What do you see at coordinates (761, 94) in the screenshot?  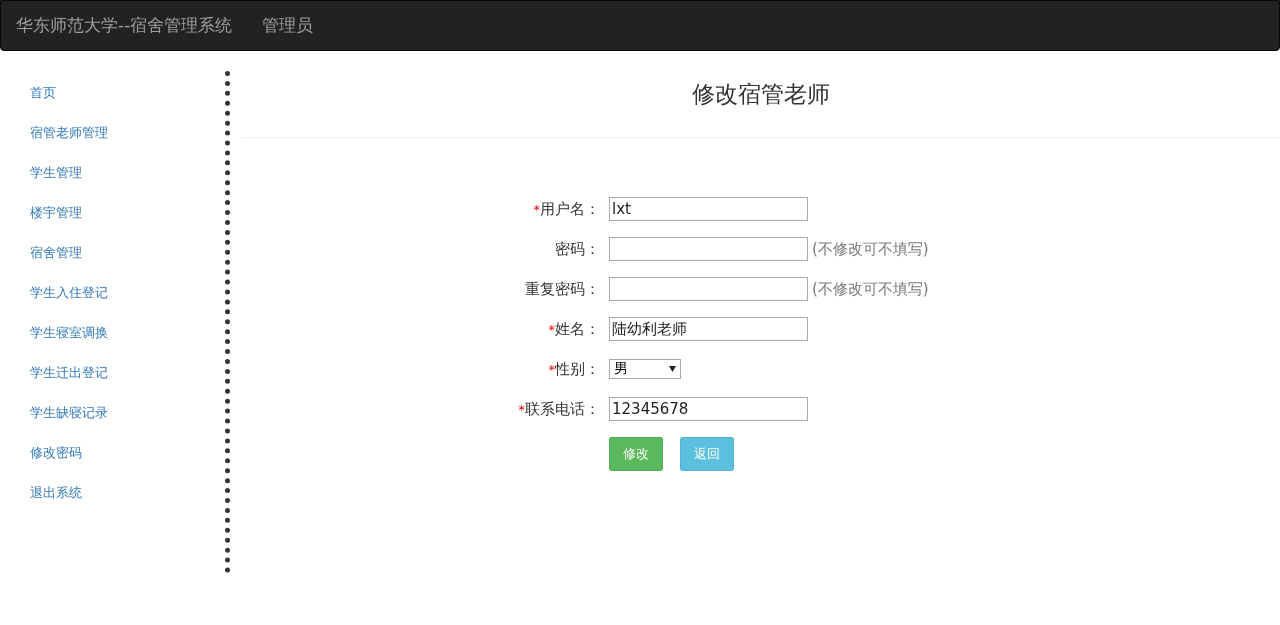 I see `page-title: 修改宿管老师` at bounding box center [761, 94].